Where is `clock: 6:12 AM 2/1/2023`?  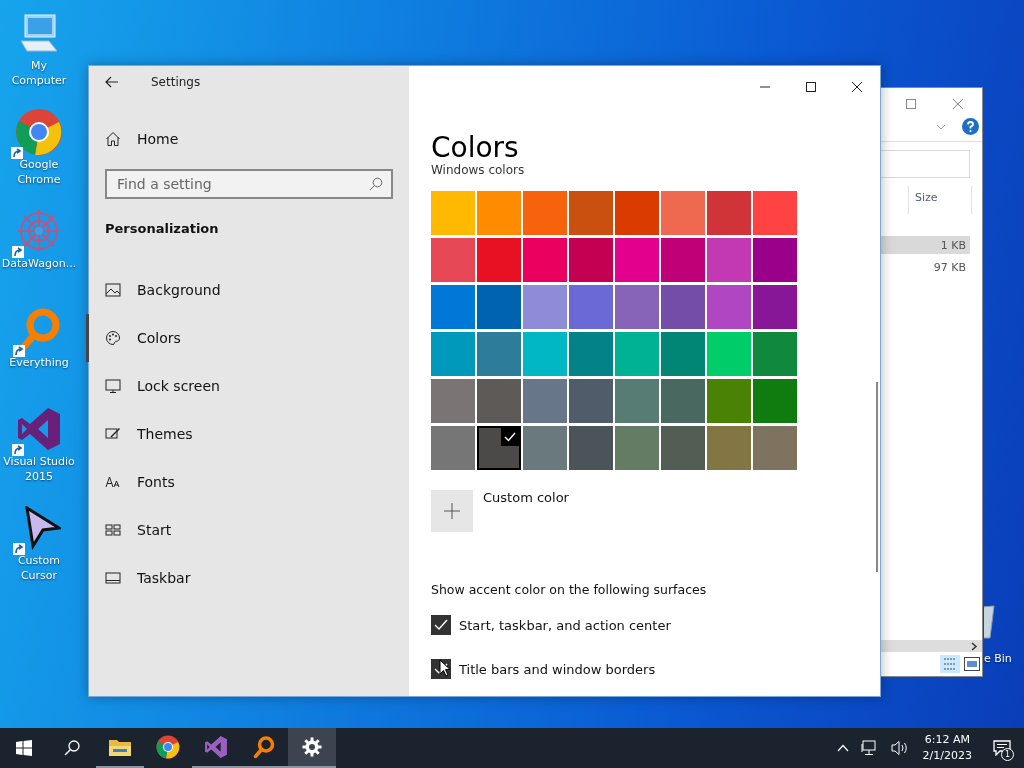 clock: 6:12 AM 2/1/2023 is located at coordinates (947, 748).